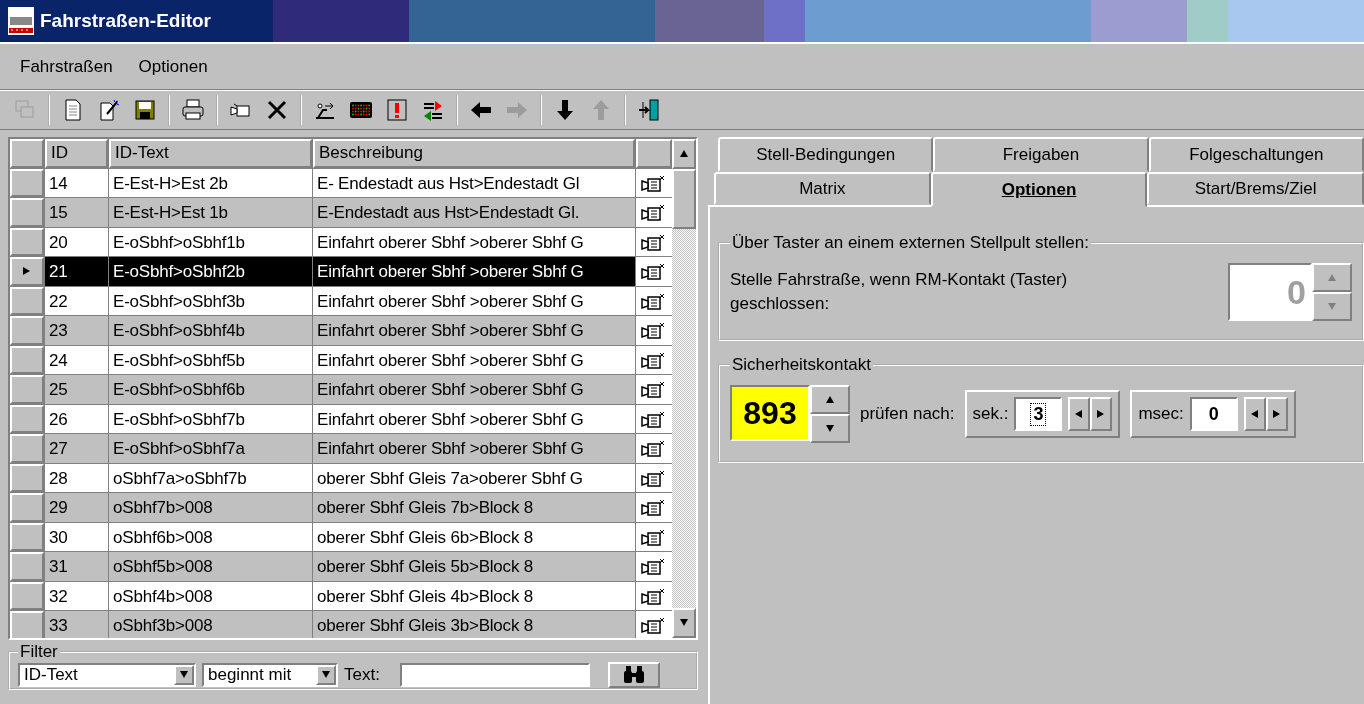  I want to click on table-cell: 27, so click(76, 448).